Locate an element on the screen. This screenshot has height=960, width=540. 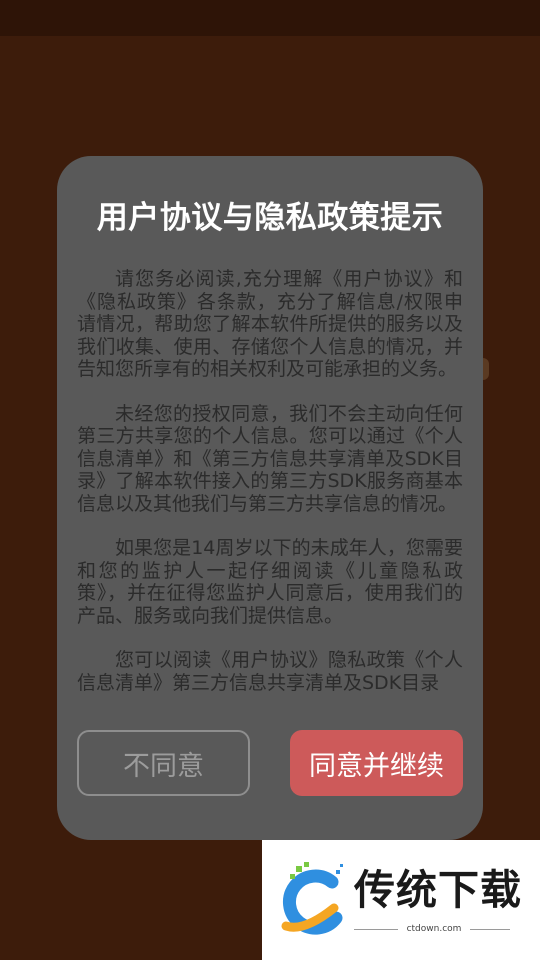
watermark-logo-icon is located at coordinates (312, 898).